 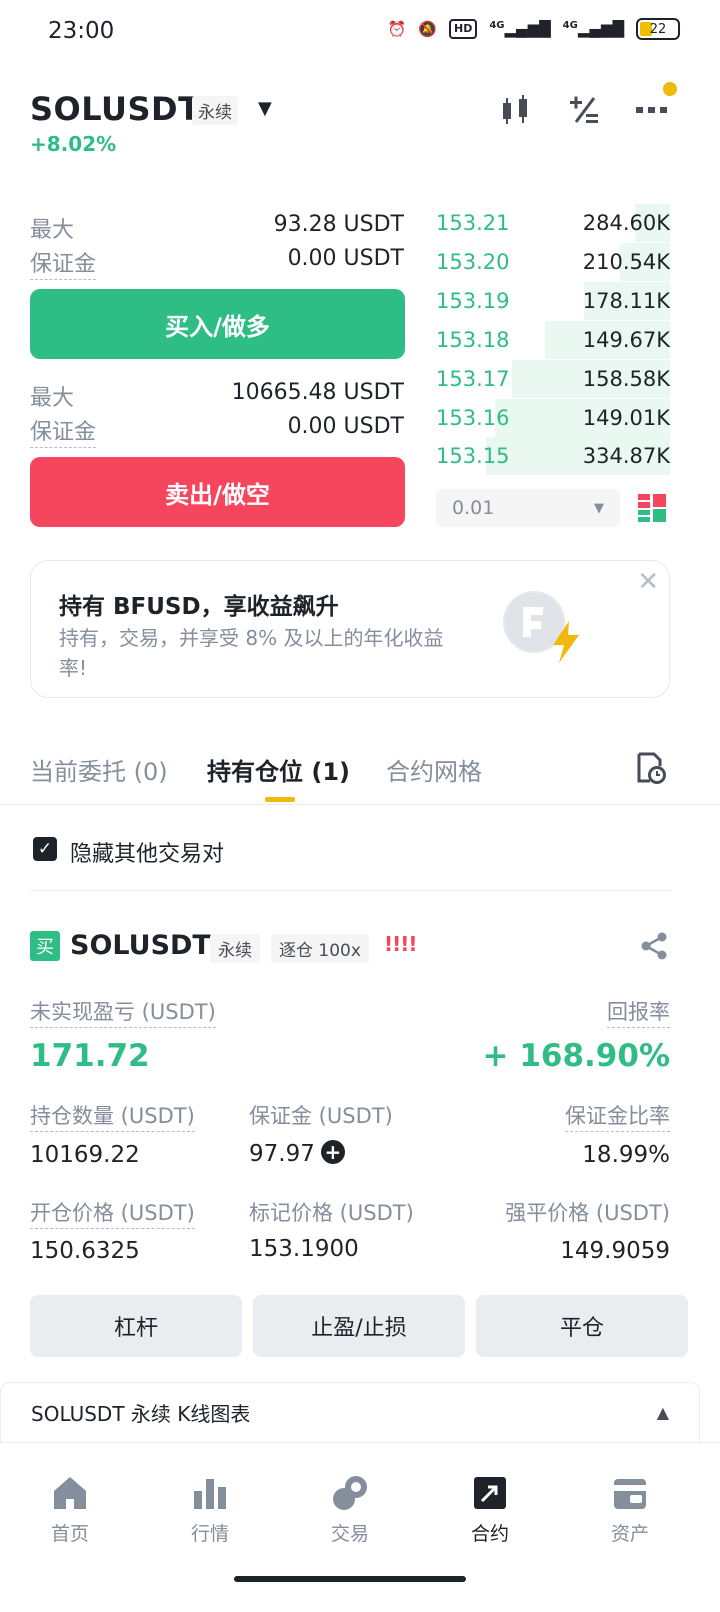 I want to click on buy-max-label: 最大, so click(x=52, y=230).